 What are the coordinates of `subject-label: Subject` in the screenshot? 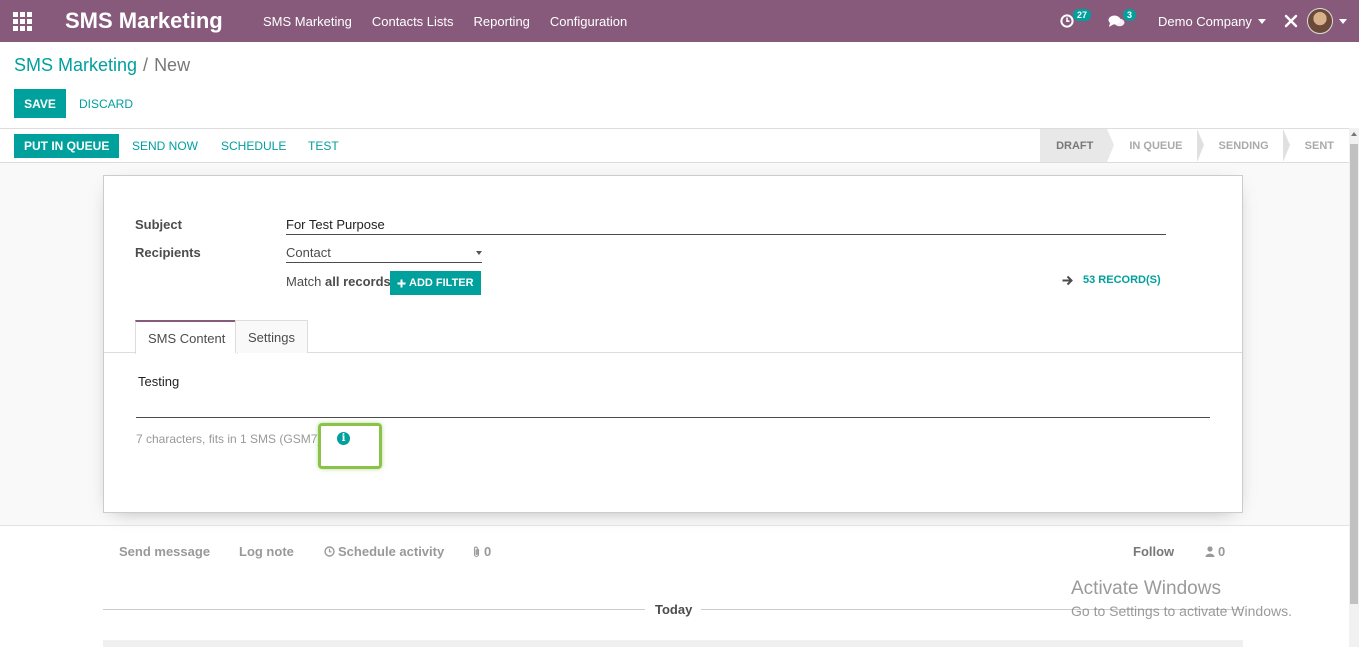 It's located at (158, 224).